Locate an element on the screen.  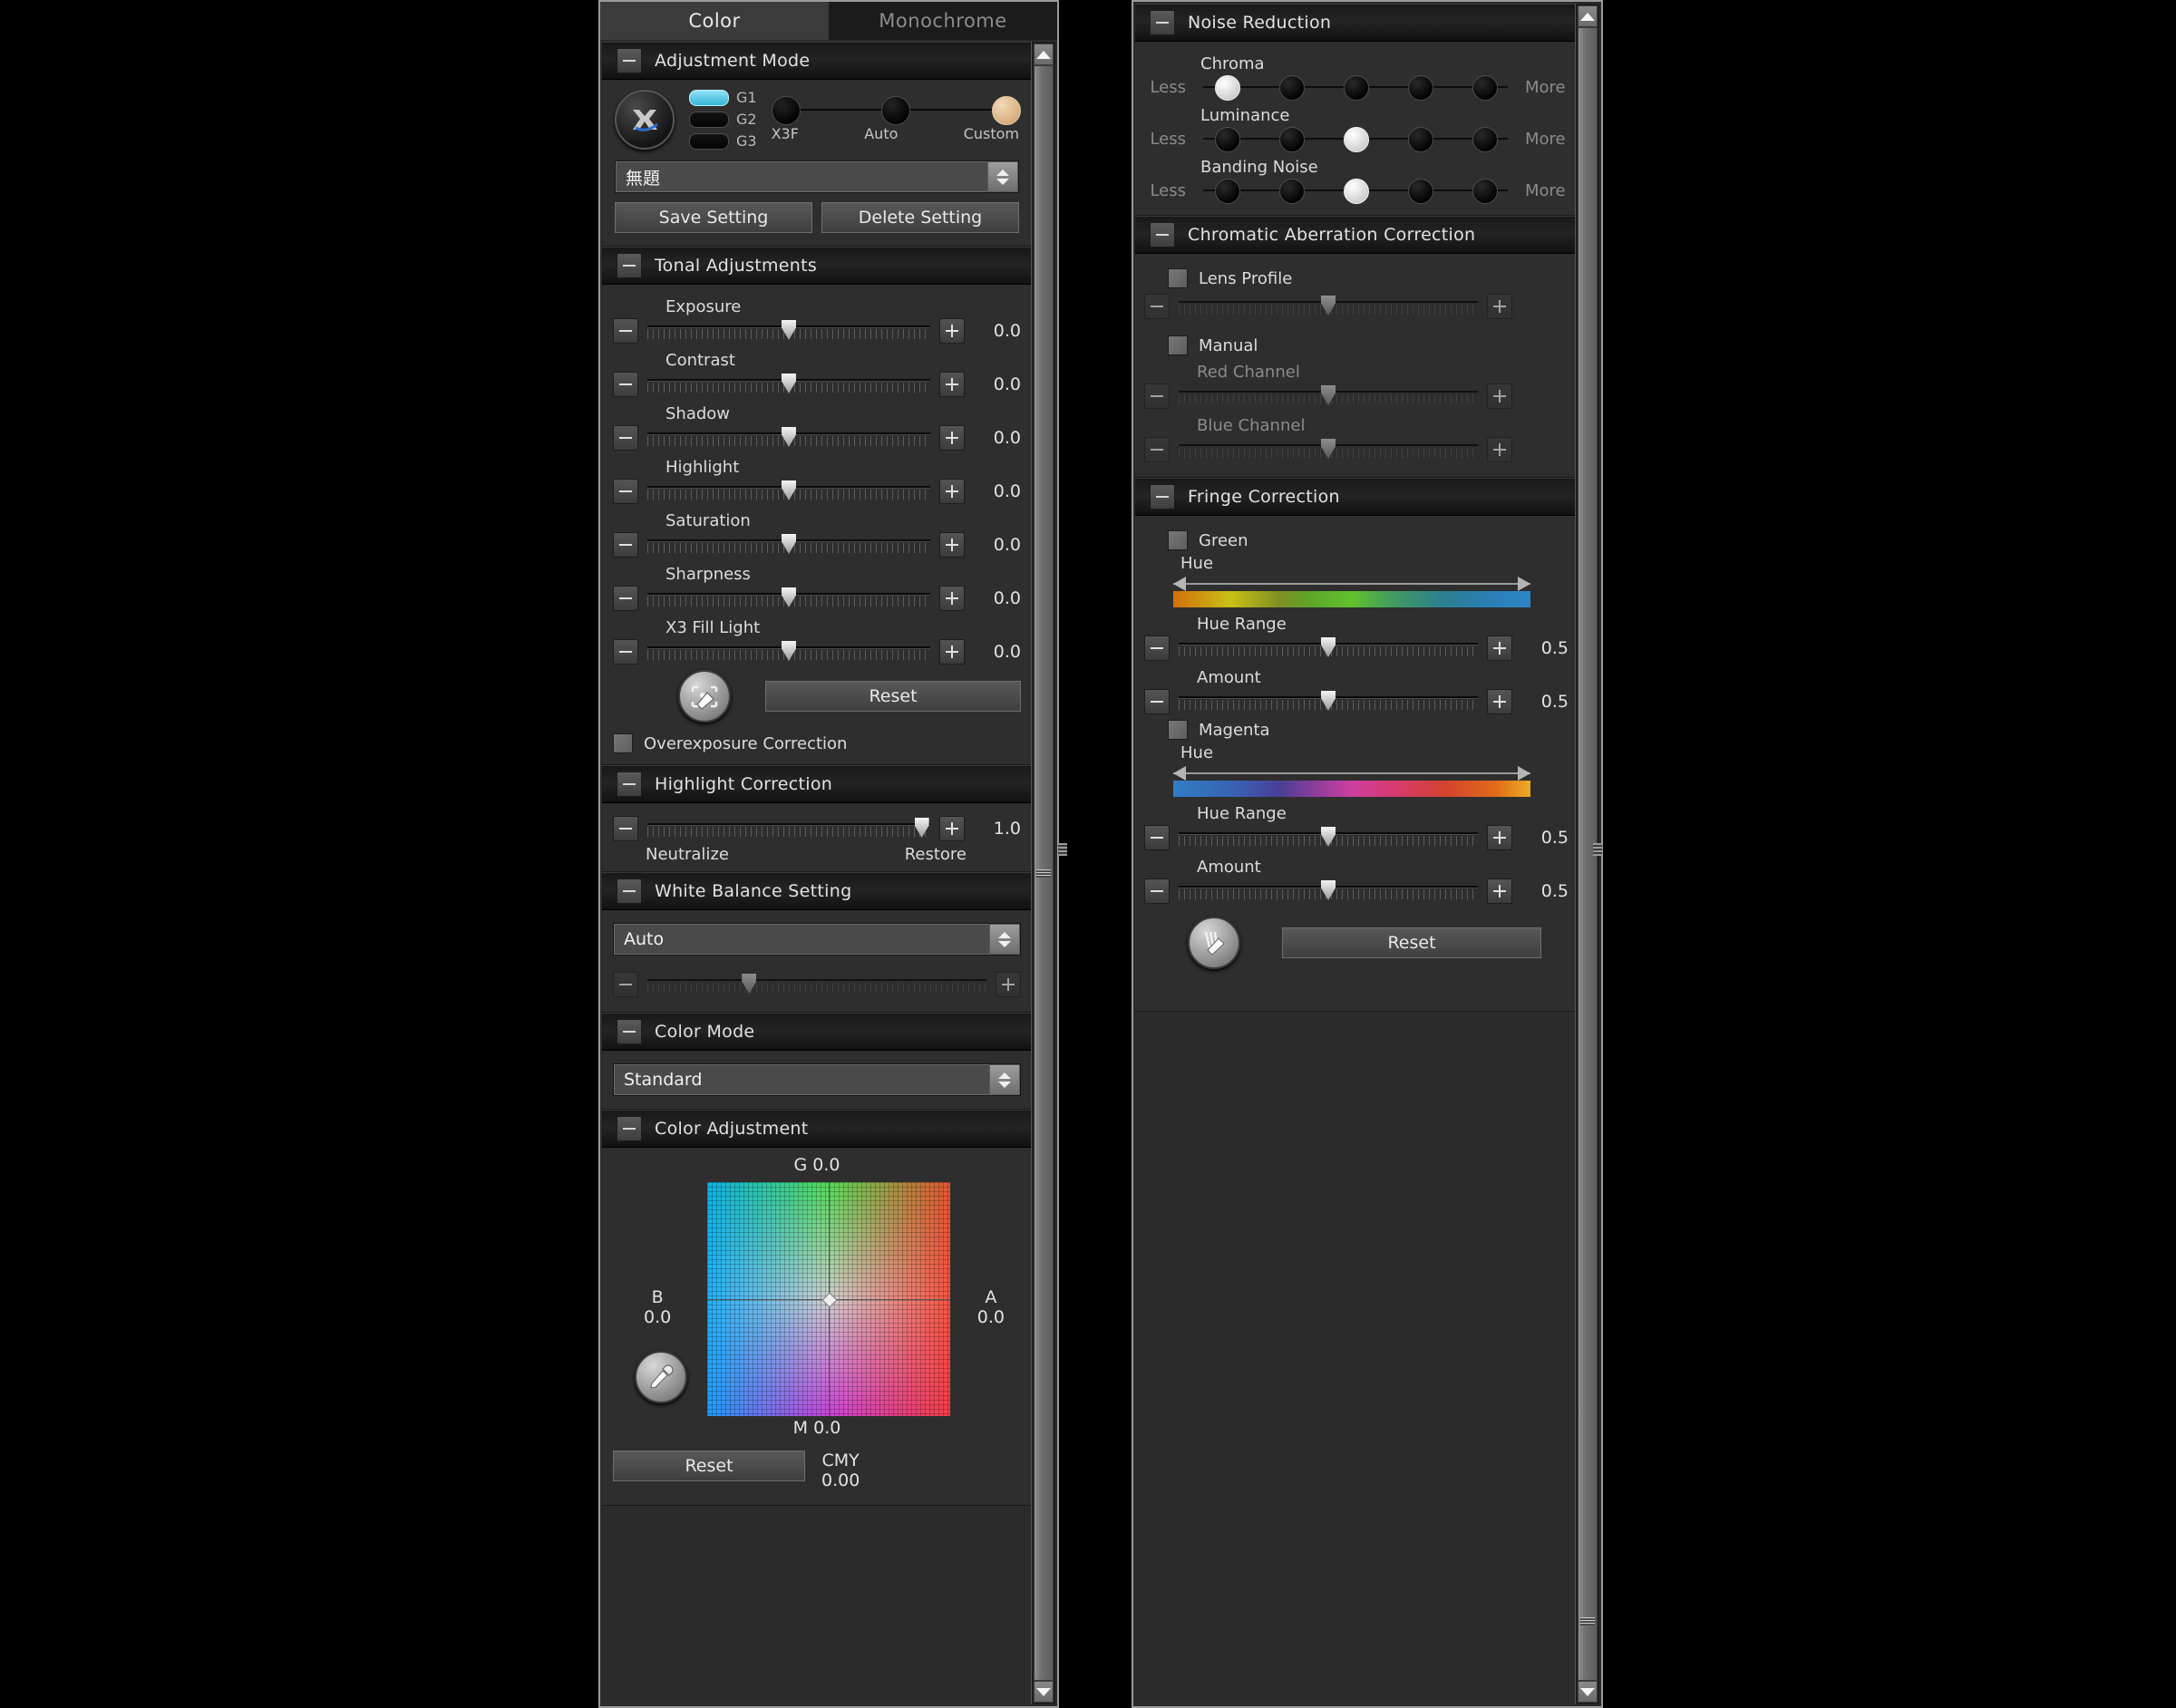
manual-checkbox is located at coordinates (1178, 345).